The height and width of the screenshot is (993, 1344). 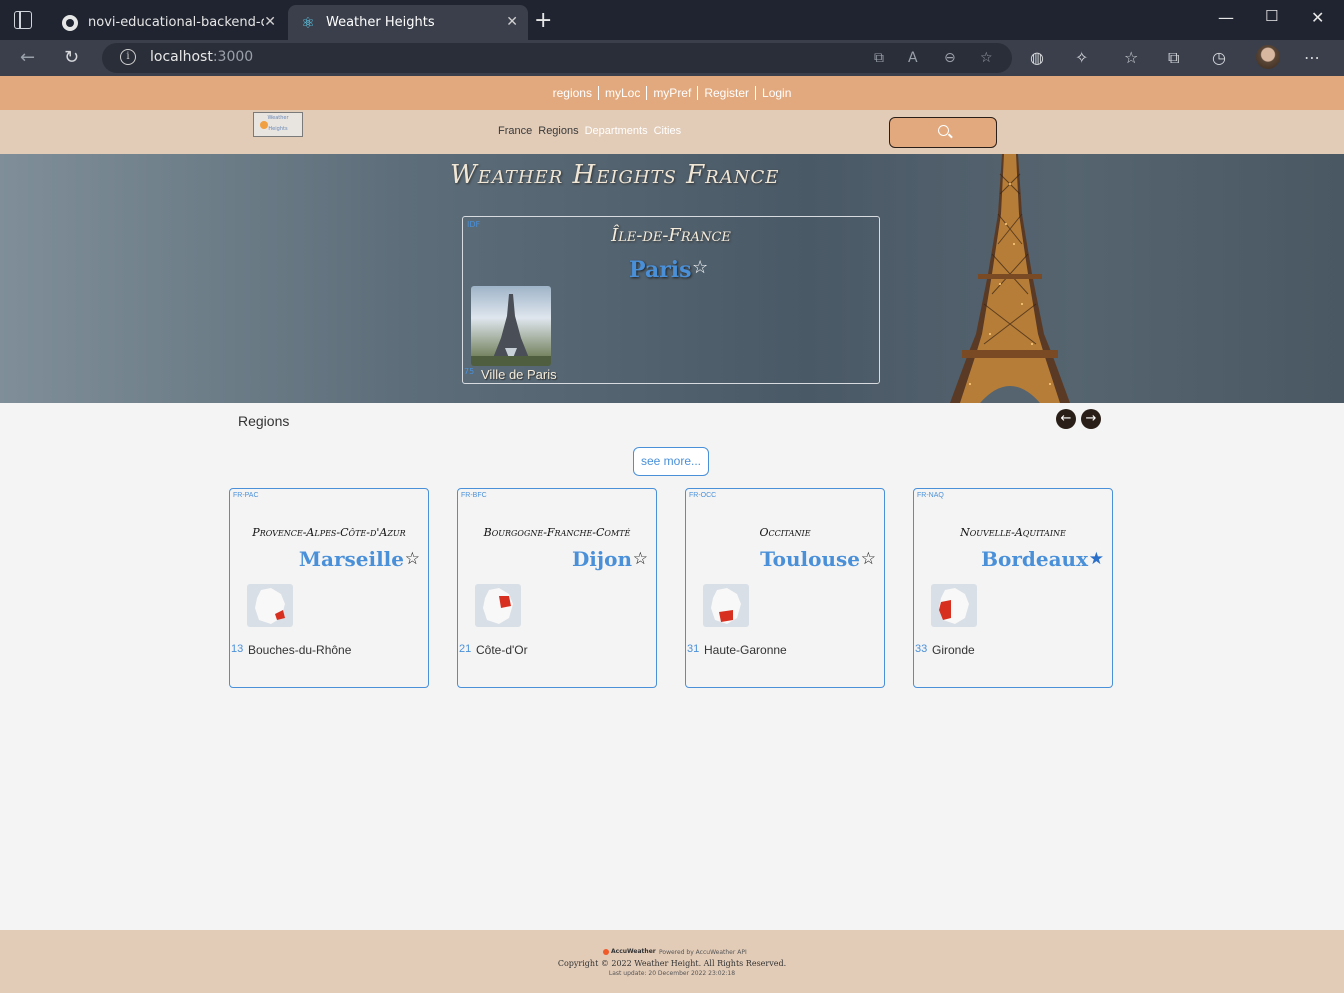 I want to click on tab-title: novi-educational-backend-docum, so click(x=176, y=22).